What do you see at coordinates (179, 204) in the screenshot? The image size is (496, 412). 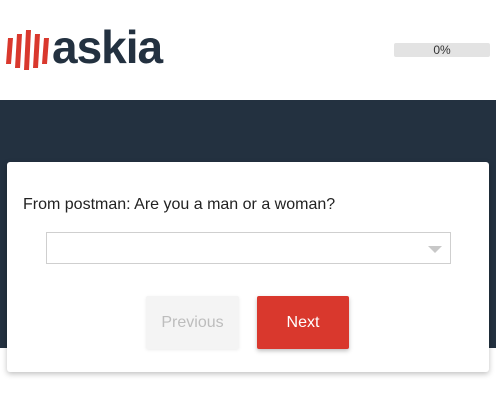 I see `question-text: From postman: Are you a man or a woman?` at bounding box center [179, 204].